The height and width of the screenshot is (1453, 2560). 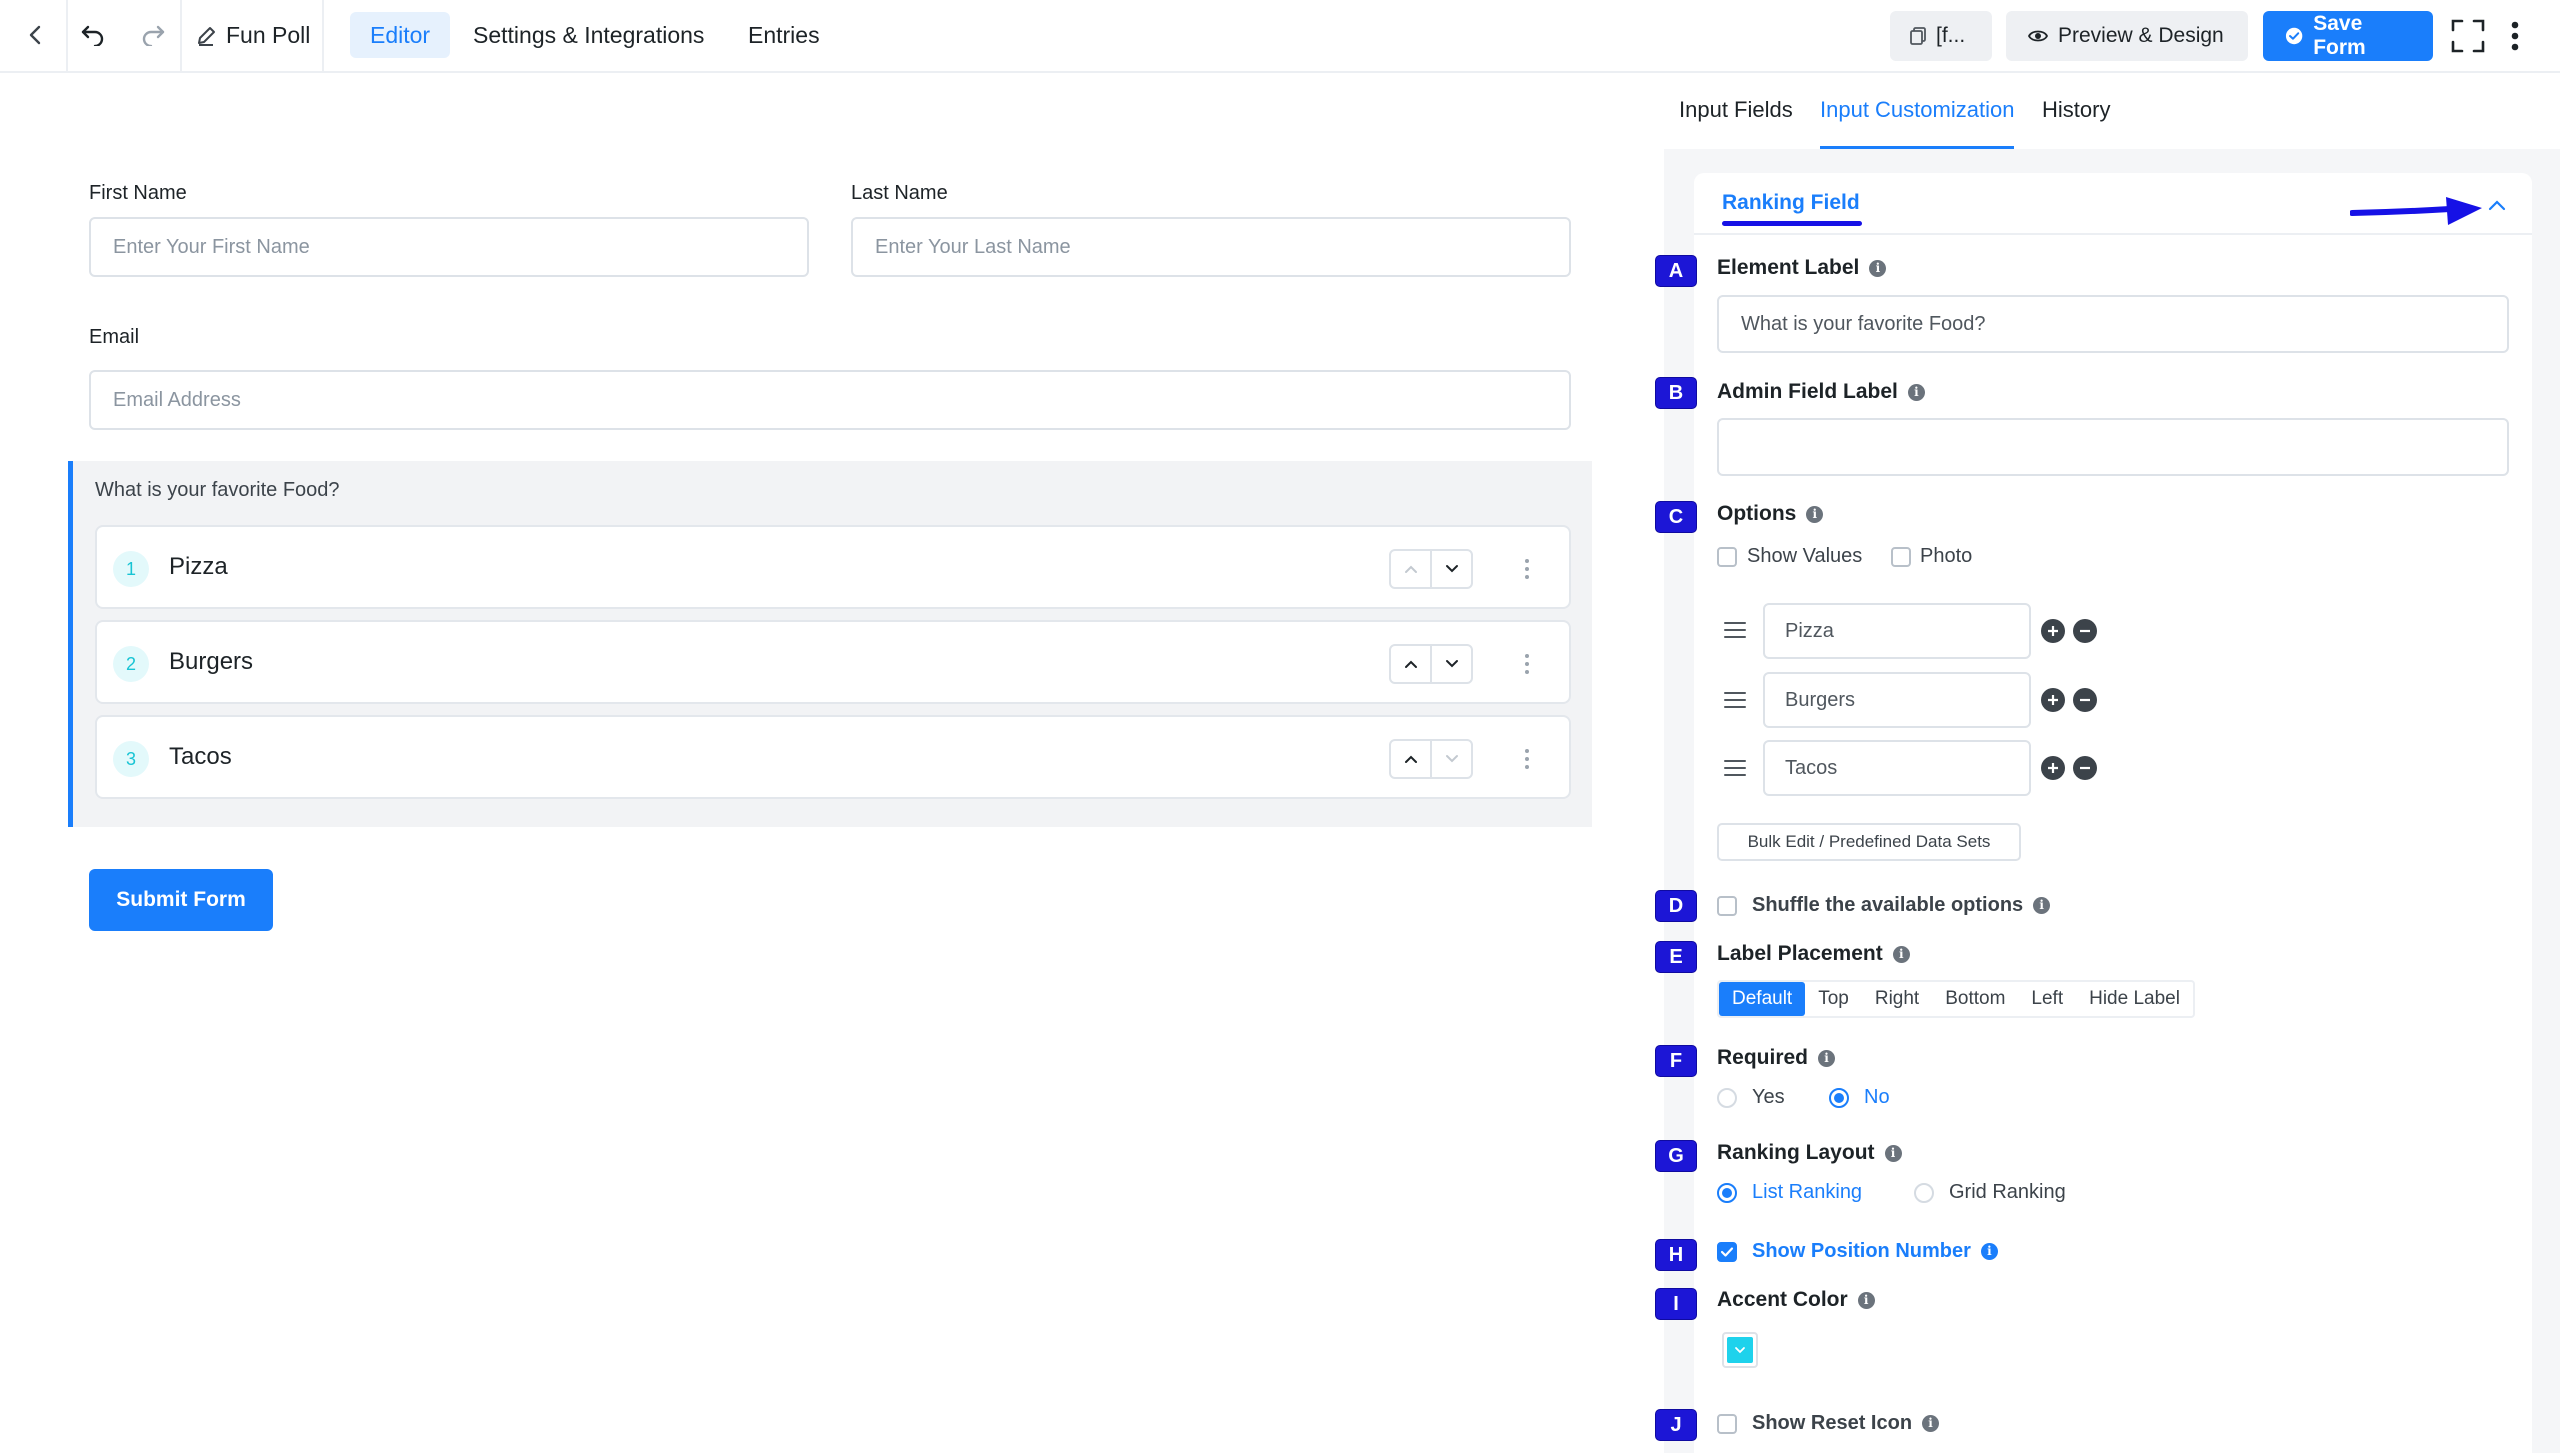 What do you see at coordinates (1839, 1098) in the screenshot?
I see `required-no-radio` at bounding box center [1839, 1098].